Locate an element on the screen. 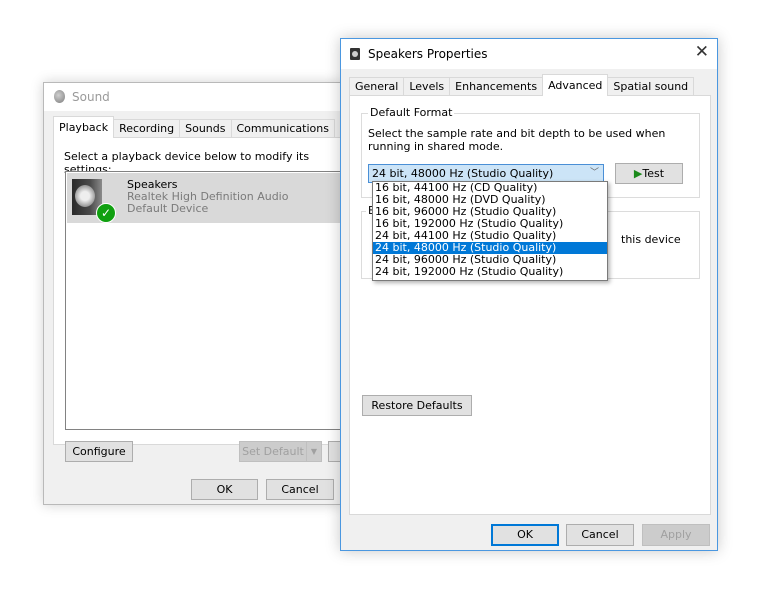 Image resolution: width=768 pixels, height=600 pixels. tab-sounds: Sounds is located at coordinates (205, 128).